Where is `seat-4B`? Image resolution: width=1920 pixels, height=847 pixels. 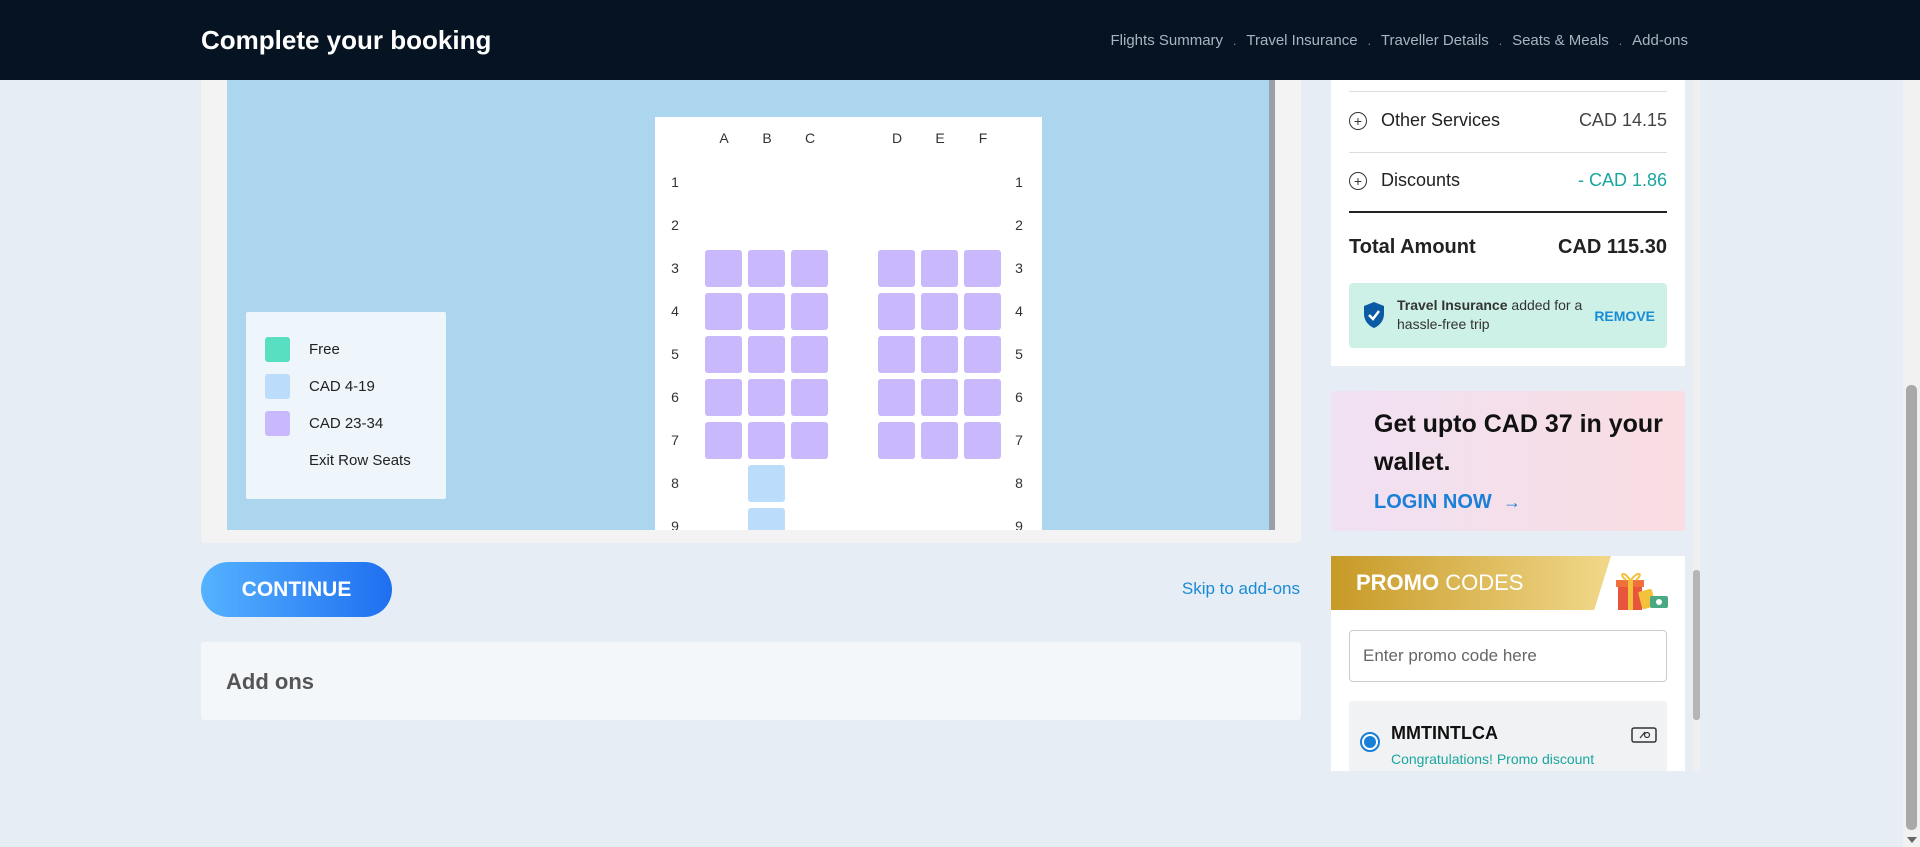 seat-4B is located at coordinates (766, 311).